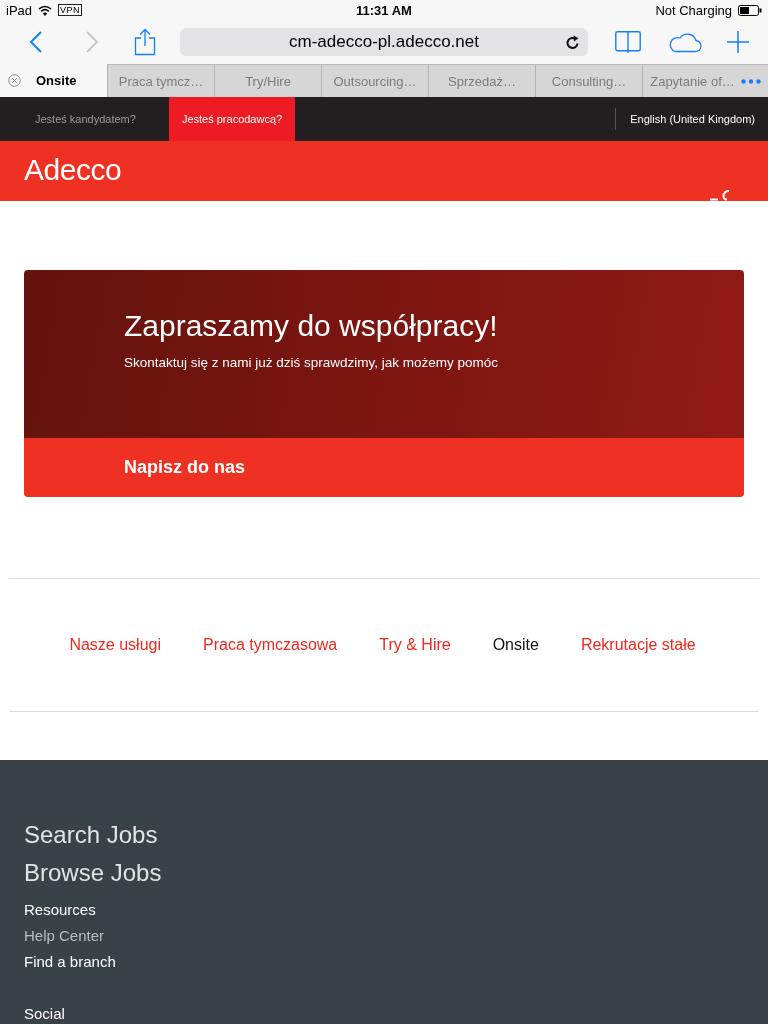  I want to click on footer-heading-link: Search Jobs, so click(91, 835).